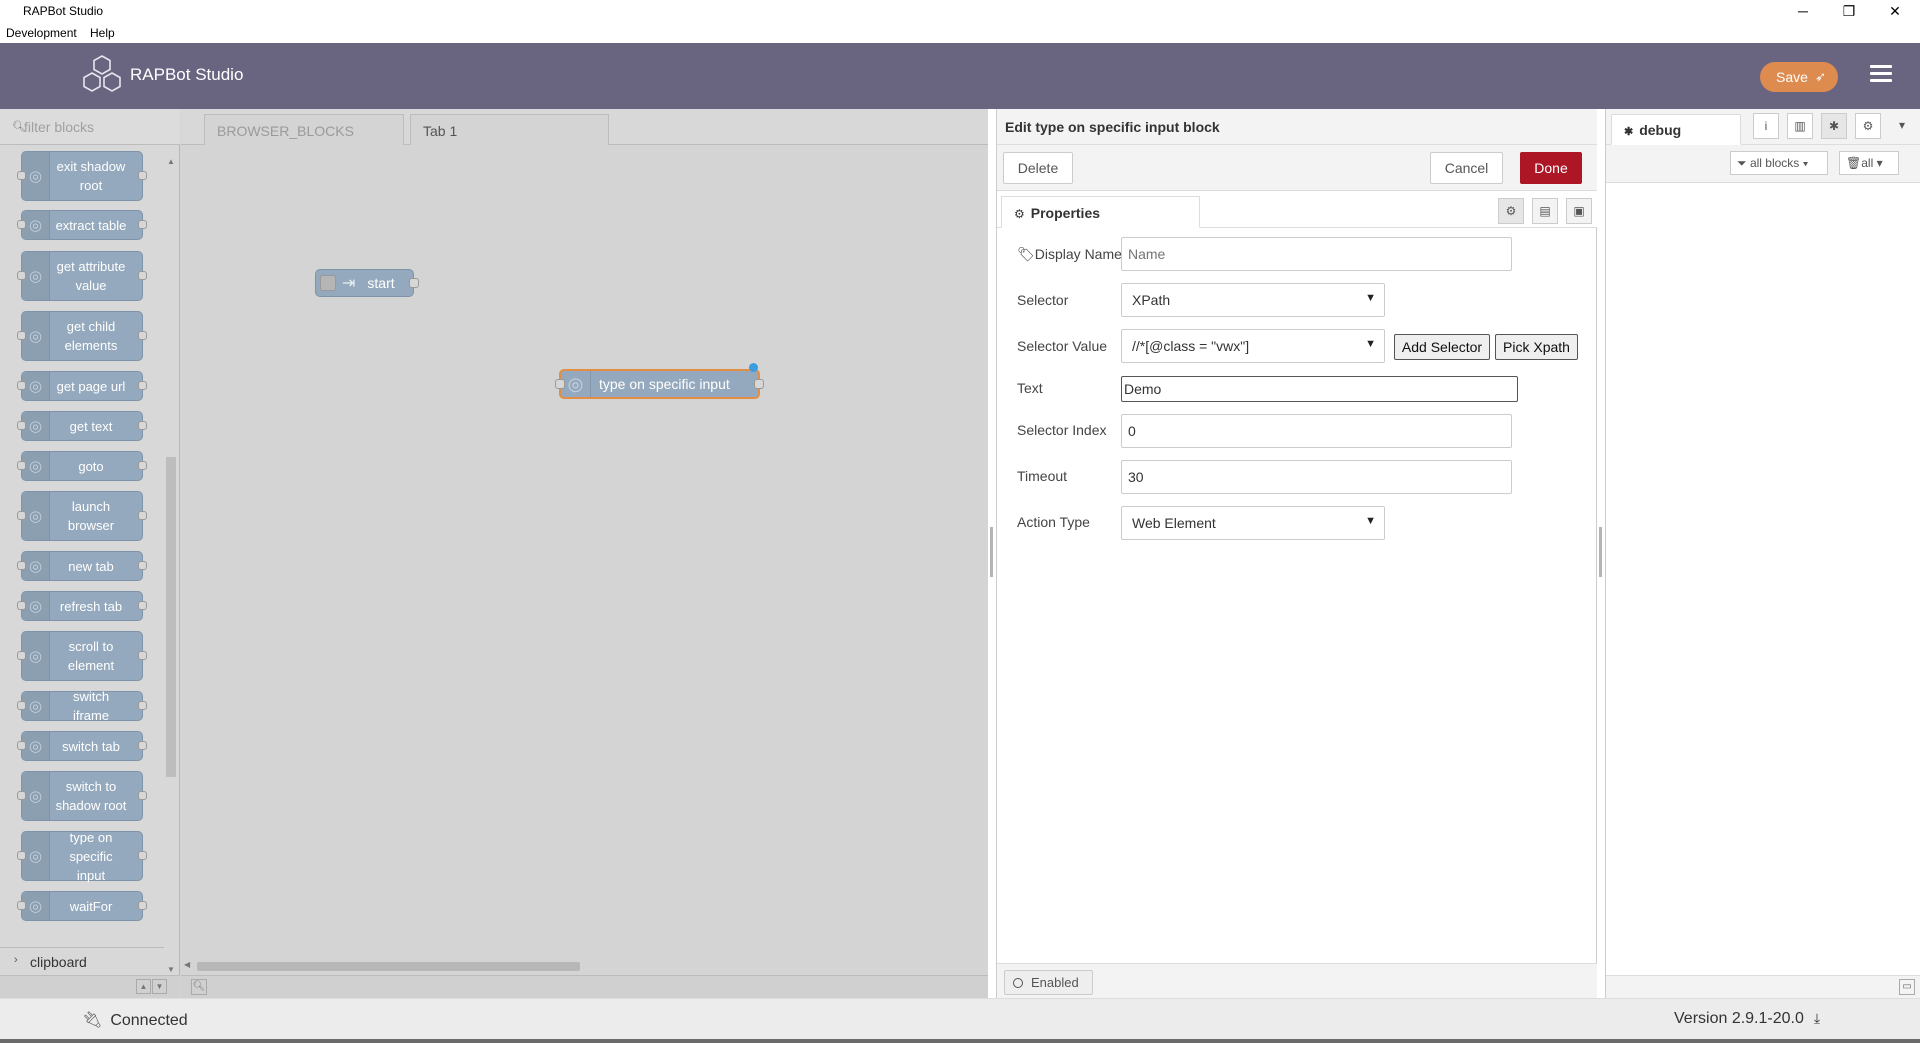  What do you see at coordinates (1253, 300) in the screenshot?
I see `selector-select: XPath ▼` at bounding box center [1253, 300].